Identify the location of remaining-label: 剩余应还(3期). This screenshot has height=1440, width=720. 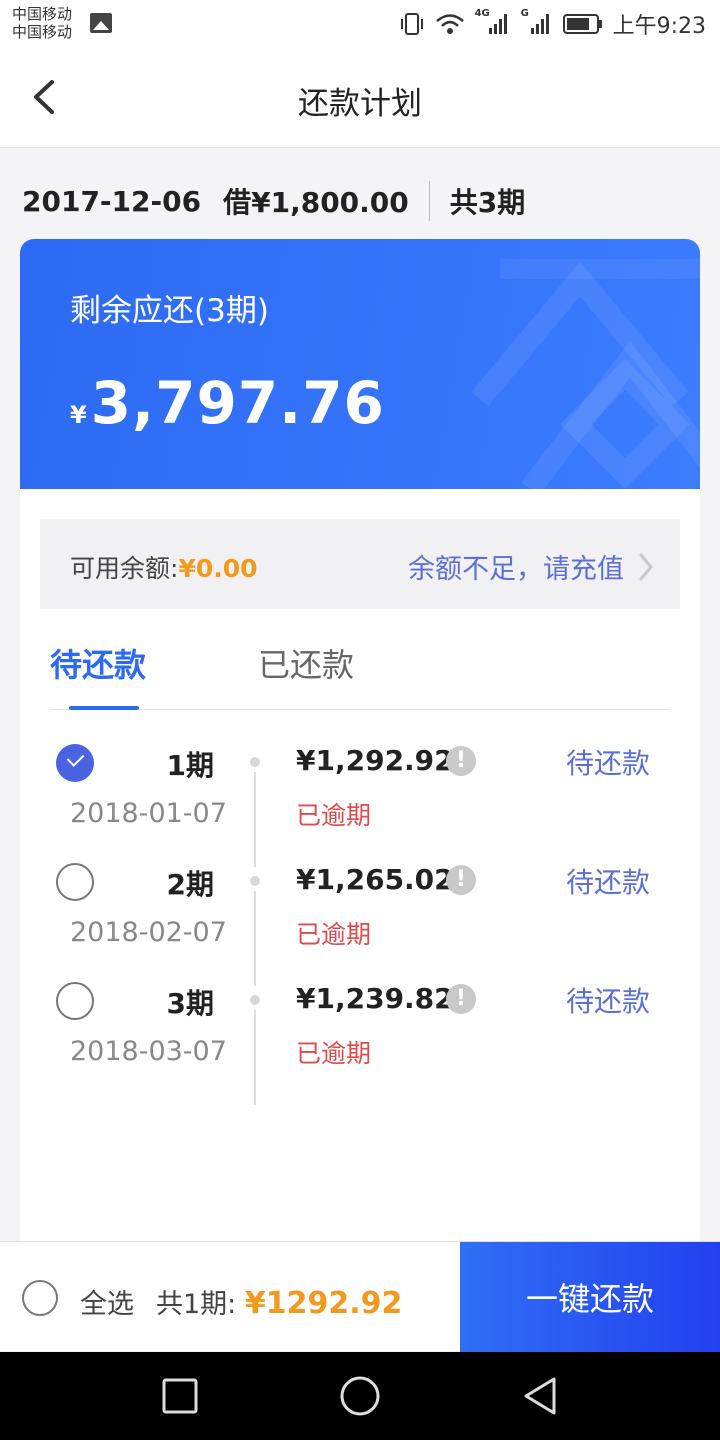
(169, 311).